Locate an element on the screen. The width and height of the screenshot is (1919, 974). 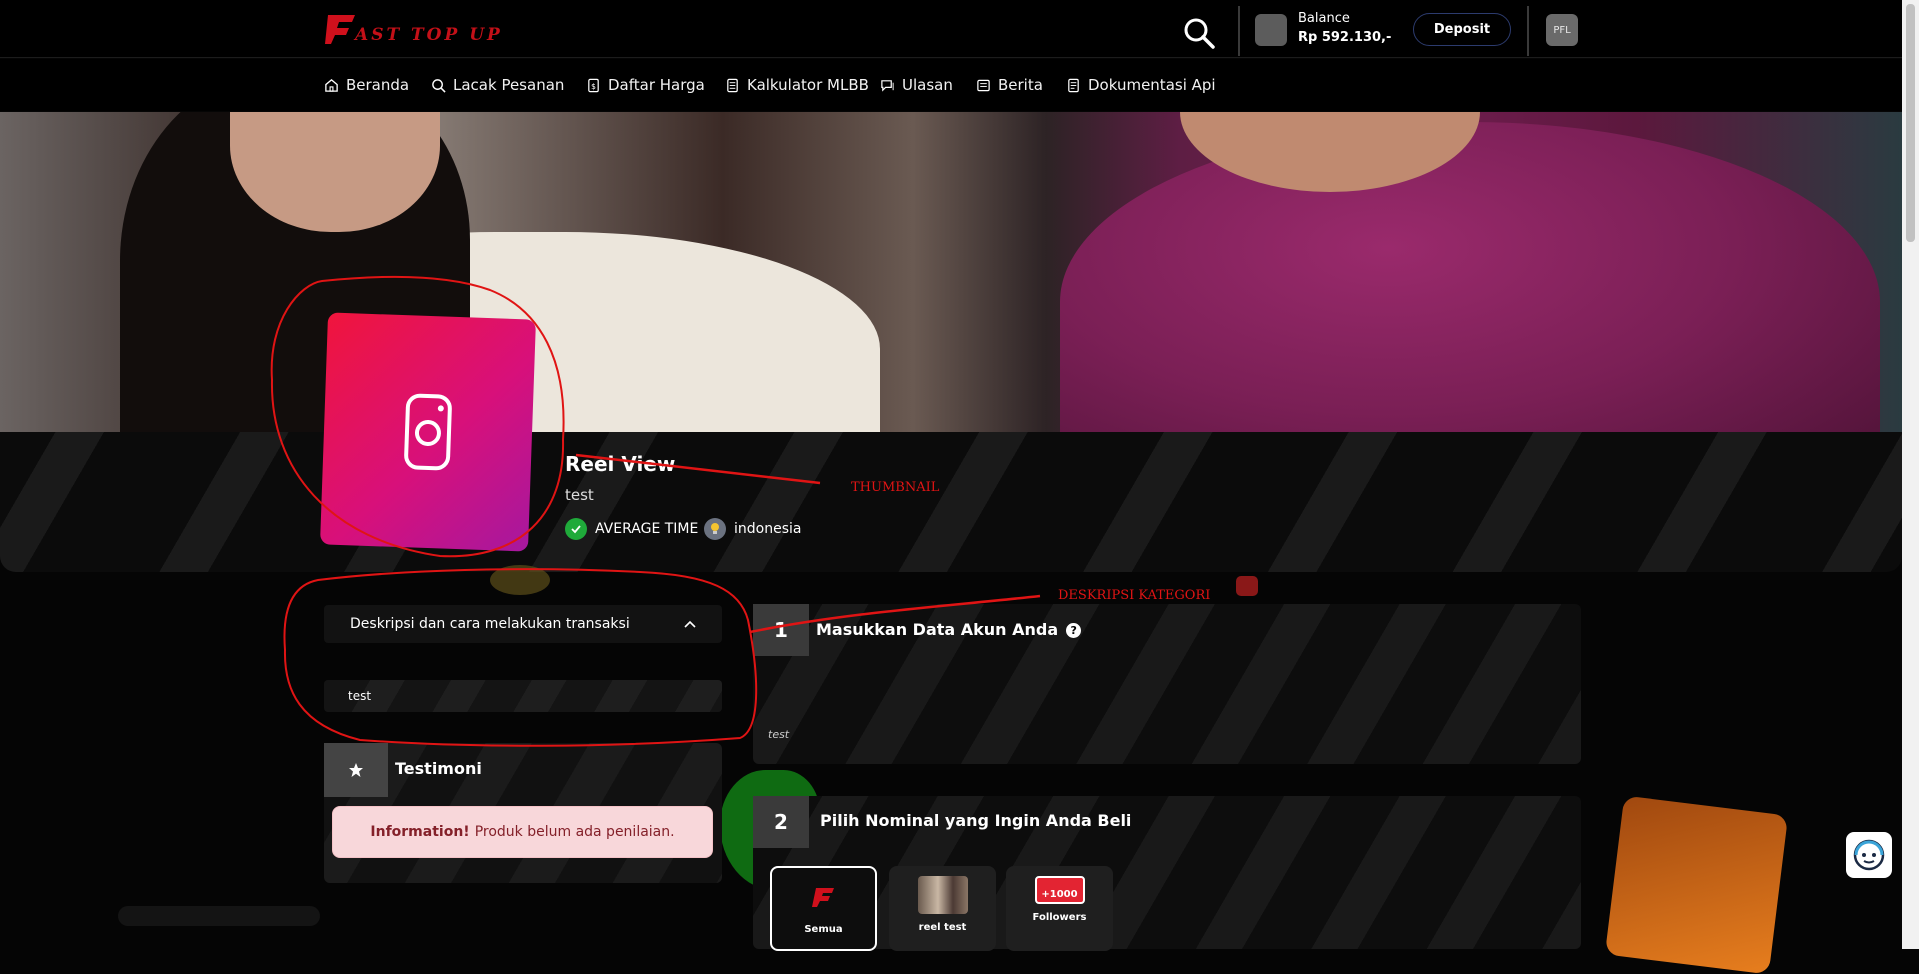
deposit-button: Deposit is located at coordinates (1462, 29).